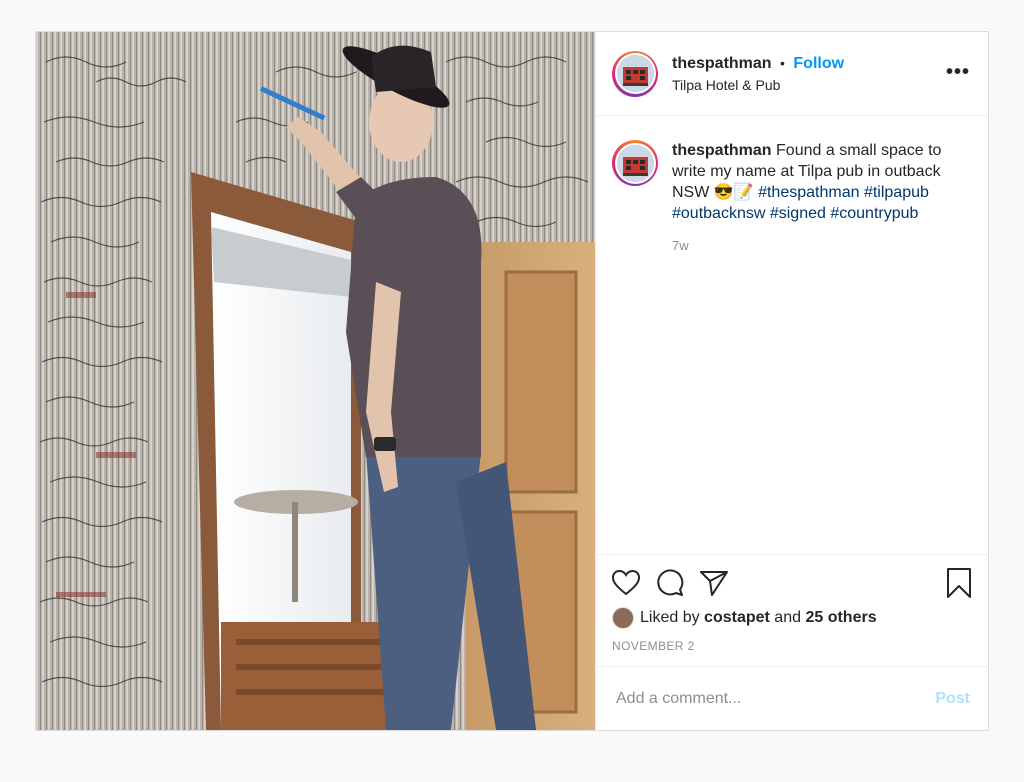 This screenshot has height=782, width=1024. What do you see at coordinates (758, 85) in the screenshot?
I see `post-location: Tilpa Hotel & Pub` at bounding box center [758, 85].